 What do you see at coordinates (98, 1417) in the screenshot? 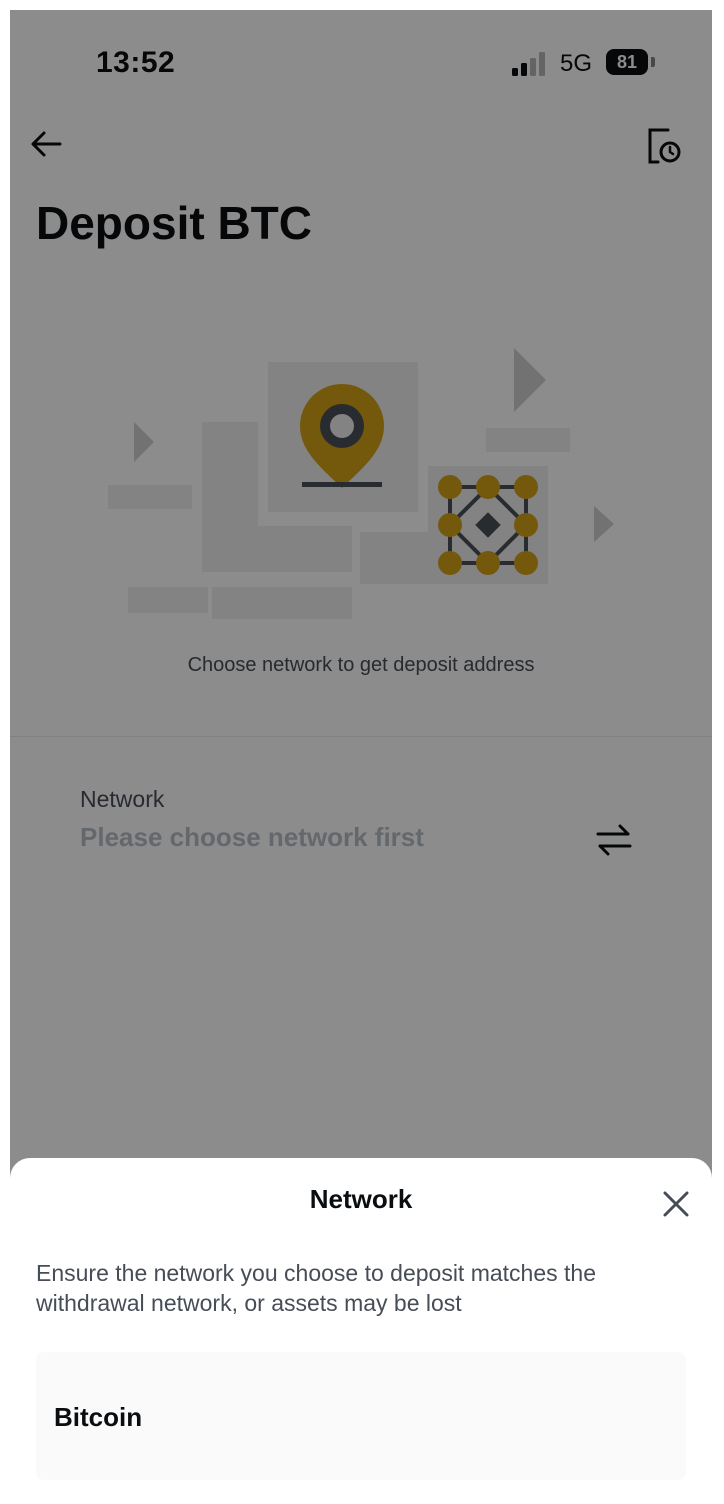
I see `network-option-label: Bitcoin` at bounding box center [98, 1417].